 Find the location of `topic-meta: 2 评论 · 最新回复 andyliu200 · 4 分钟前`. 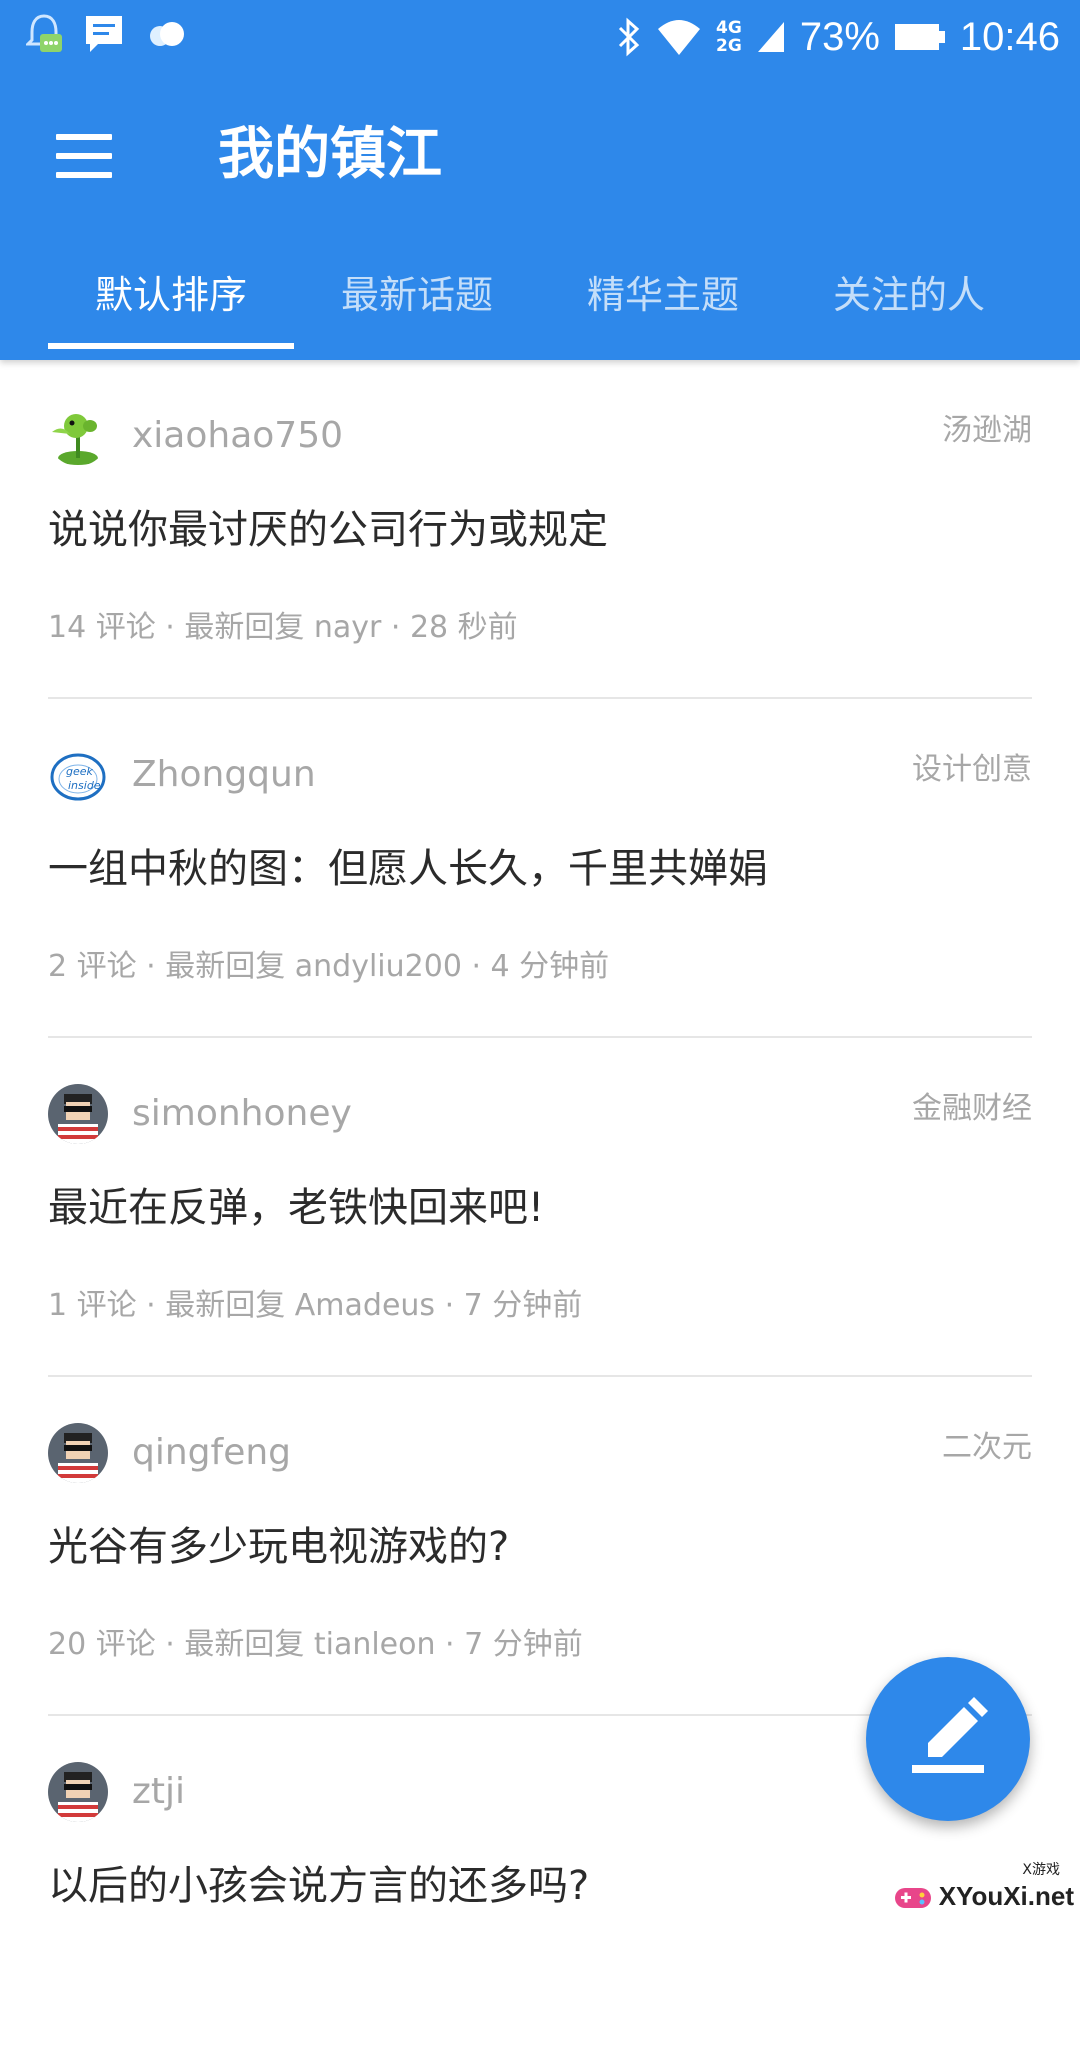

topic-meta: 2 评论 · 最新回复 andyliu200 · 4 分钟前 is located at coordinates (329, 966).